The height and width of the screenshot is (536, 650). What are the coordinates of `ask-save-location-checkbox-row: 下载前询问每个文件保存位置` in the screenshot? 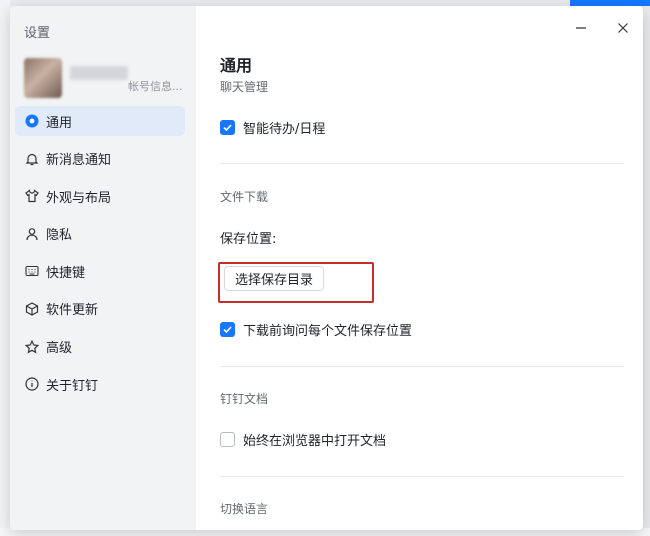 It's located at (316, 329).